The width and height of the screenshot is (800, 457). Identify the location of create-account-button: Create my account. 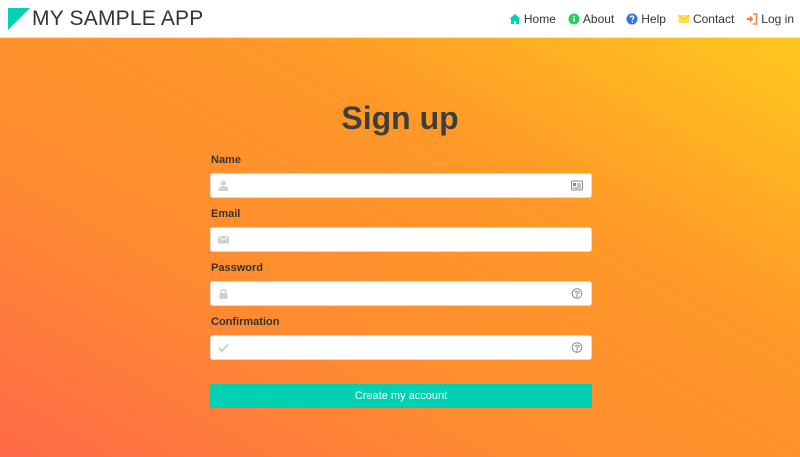
(401, 396).